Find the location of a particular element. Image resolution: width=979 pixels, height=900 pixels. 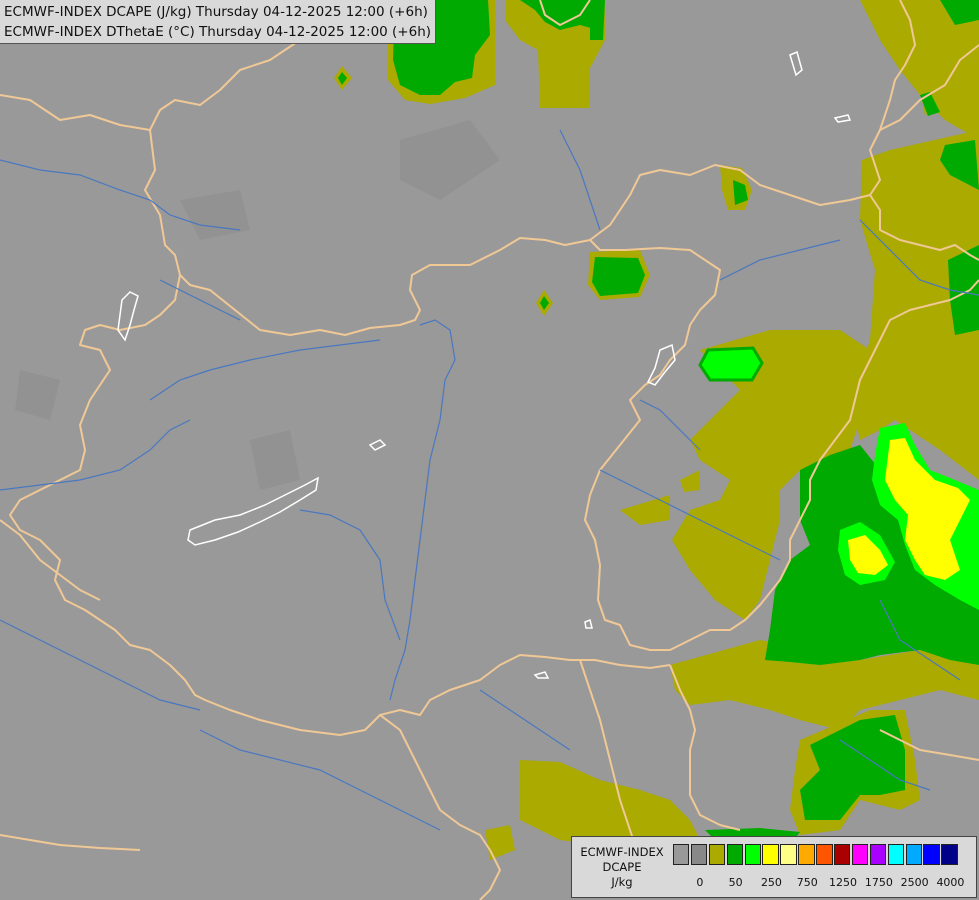

legend-tick-label: 50 is located at coordinates (735, 882).